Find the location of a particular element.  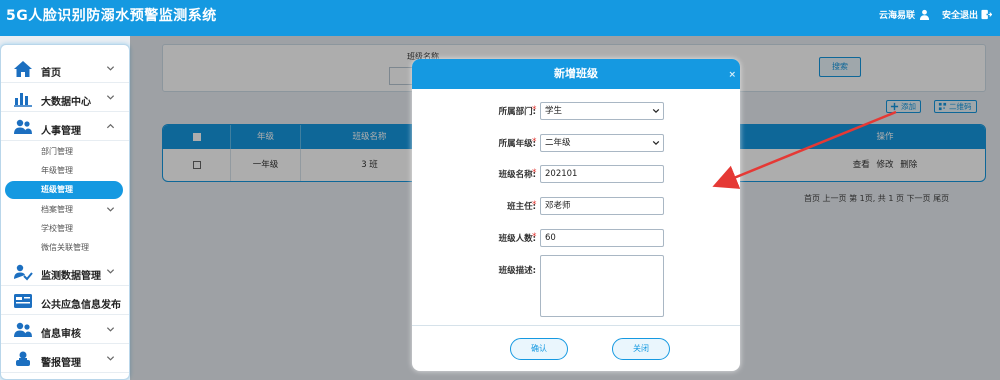

form-row-teacher: 班主任: * 邓老师 is located at coordinates (576, 206).